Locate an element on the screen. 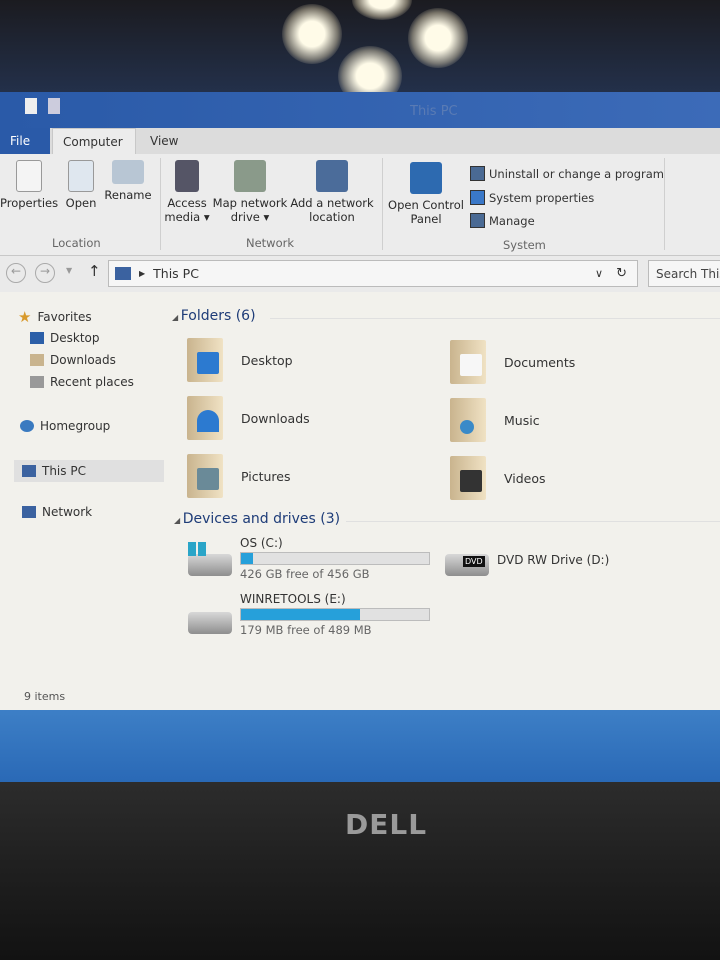  manage-button: Manage is located at coordinates (502, 220).